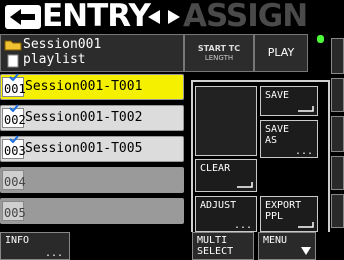 Image resolution: width=344 pixels, height=260 pixels. What do you see at coordinates (277, 135) in the screenshot?
I see `save-as-label: SAVE AS` at bounding box center [277, 135].